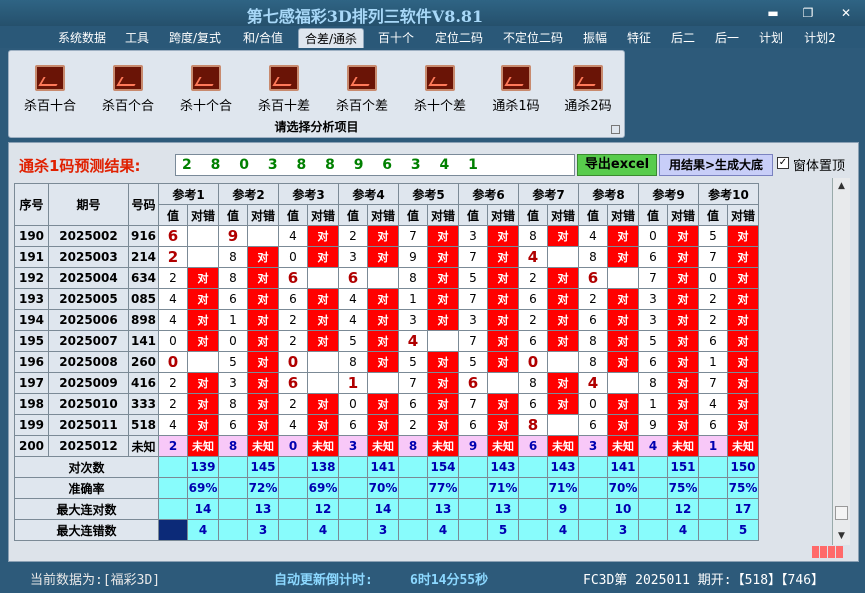 The image size is (865, 593). What do you see at coordinates (841, 513) in the screenshot?
I see `scroll-thumb` at bounding box center [841, 513].